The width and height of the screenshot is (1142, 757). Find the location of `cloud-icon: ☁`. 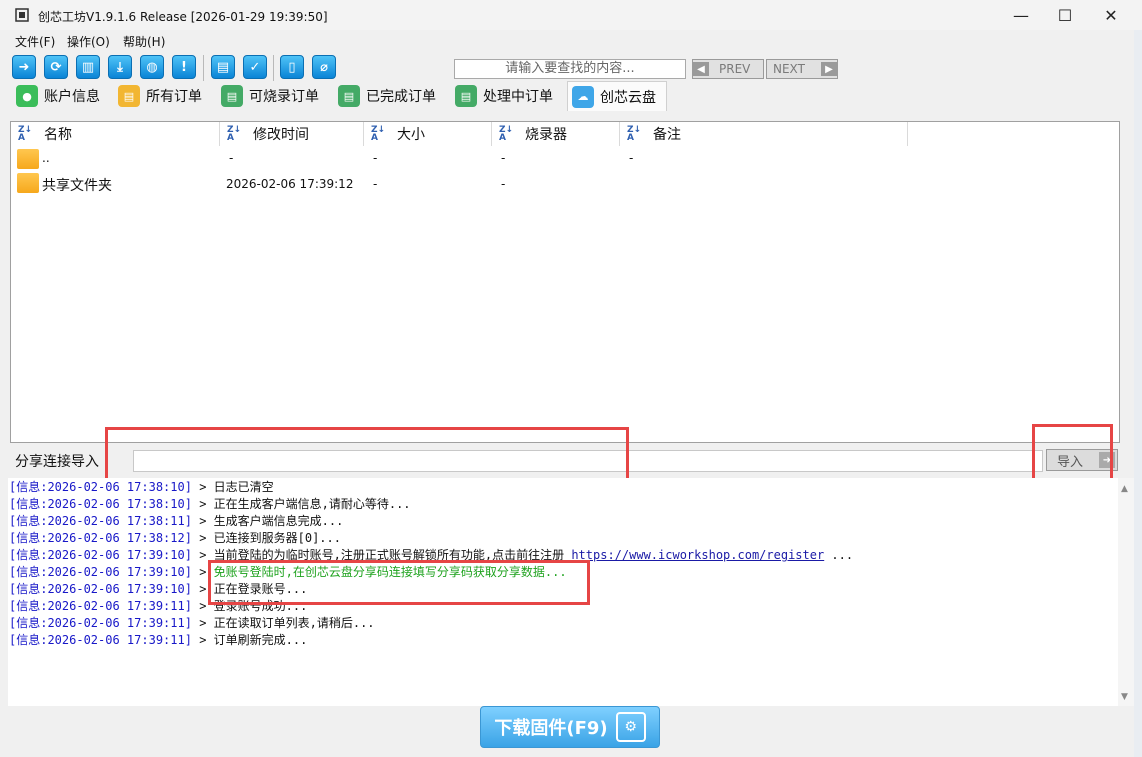

cloud-icon: ☁ is located at coordinates (583, 96).